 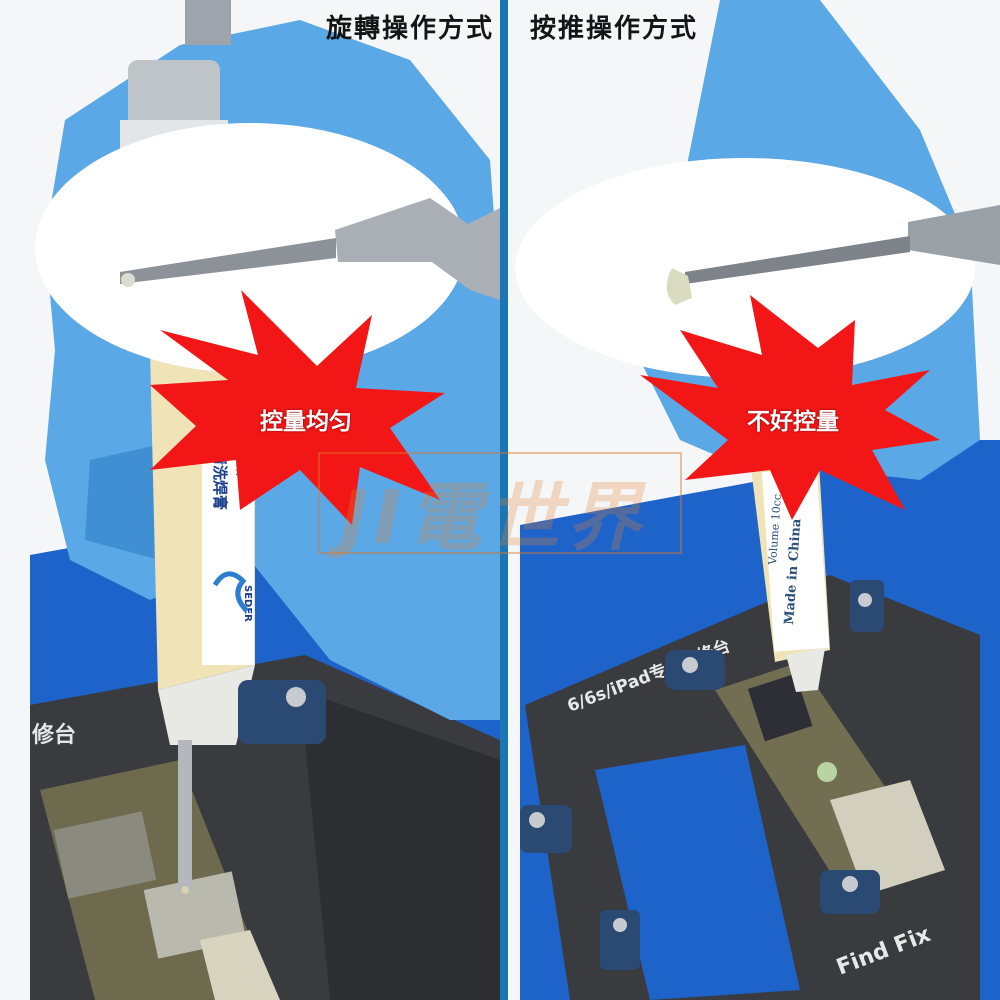 I want to click on push-method-title: 按推操作方式, so click(x=614, y=29).